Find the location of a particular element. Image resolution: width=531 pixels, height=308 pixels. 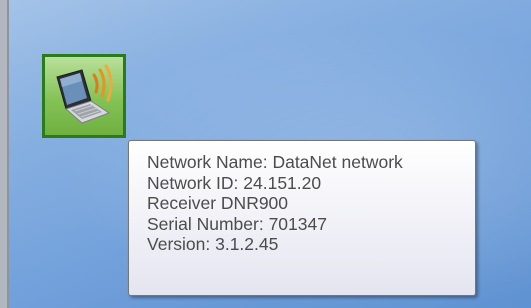

receiver-text: Receiver DNR900 is located at coordinates (218, 203).